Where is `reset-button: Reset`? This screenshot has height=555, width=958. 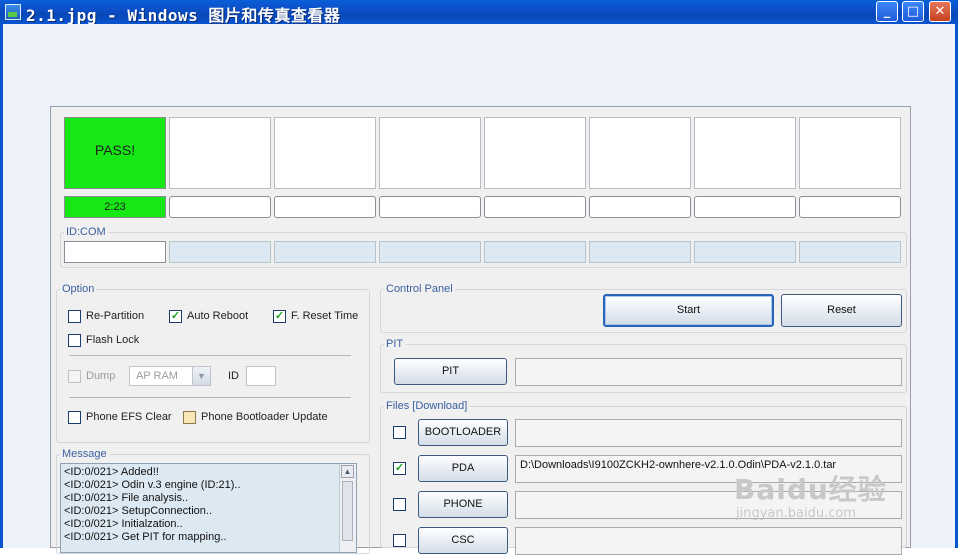 reset-button: Reset is located at coordinates (841, 310).